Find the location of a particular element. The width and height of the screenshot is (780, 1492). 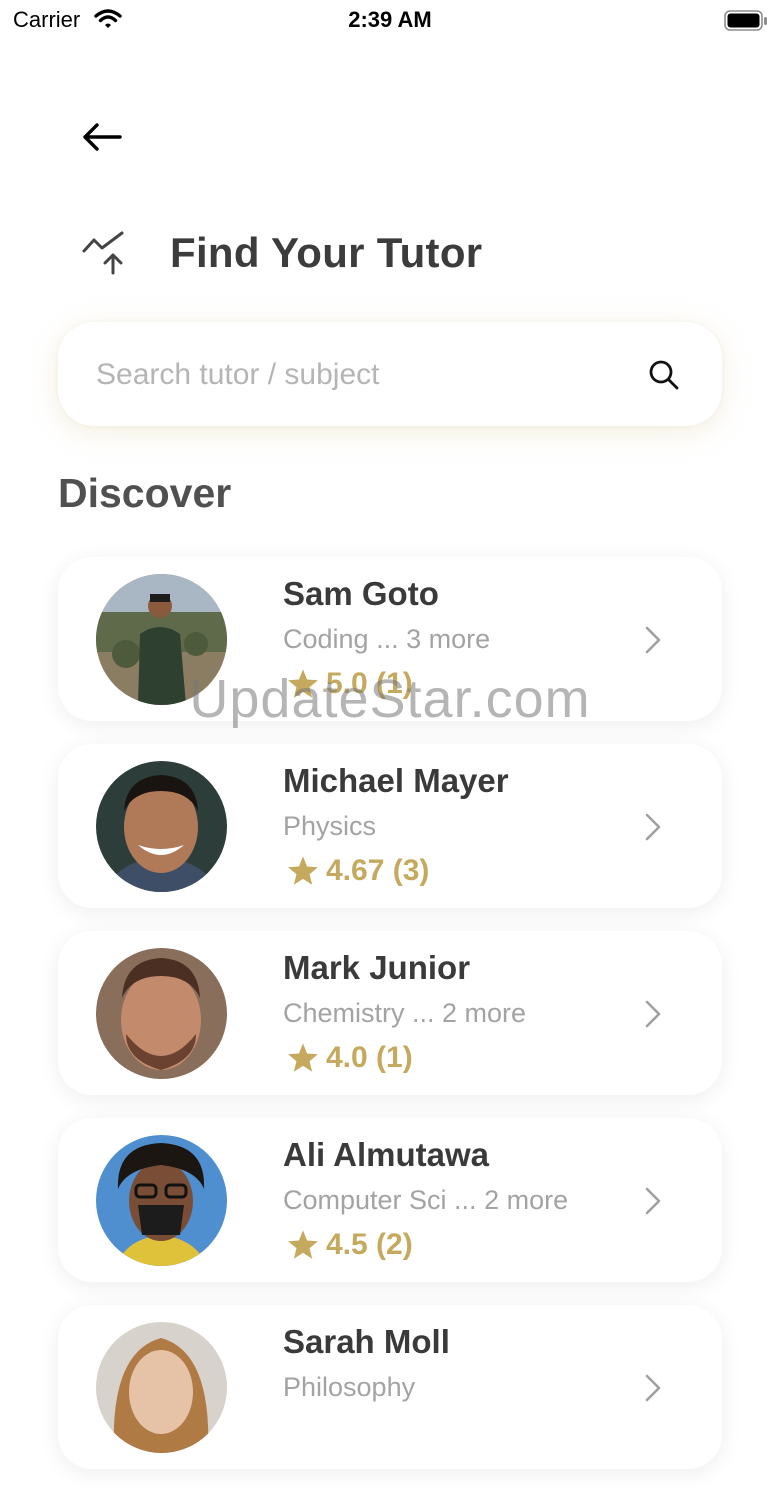

tutor-rating: 4.0 (1) is located at coordinates (349, 1058).